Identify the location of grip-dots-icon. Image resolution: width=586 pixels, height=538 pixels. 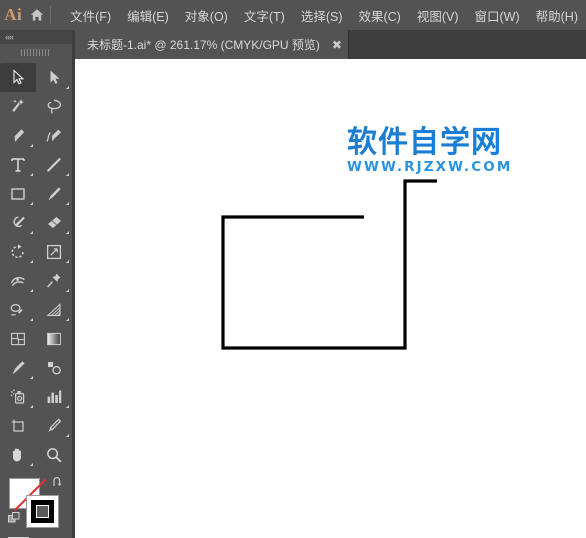
(36, 52).